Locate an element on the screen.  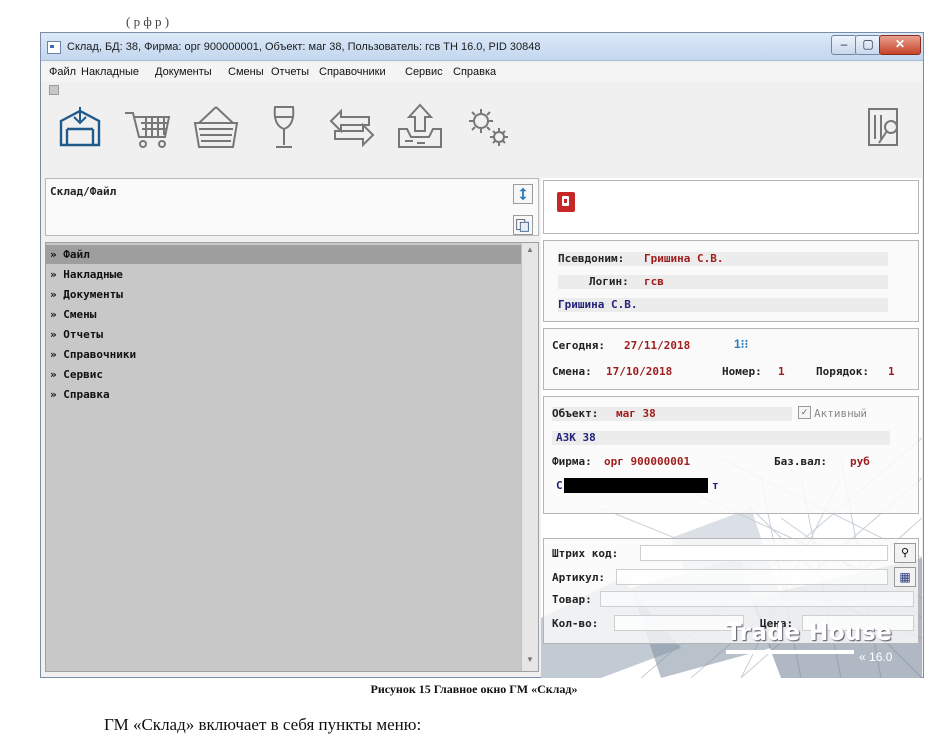
product-input is located at coordinates (757, 599).